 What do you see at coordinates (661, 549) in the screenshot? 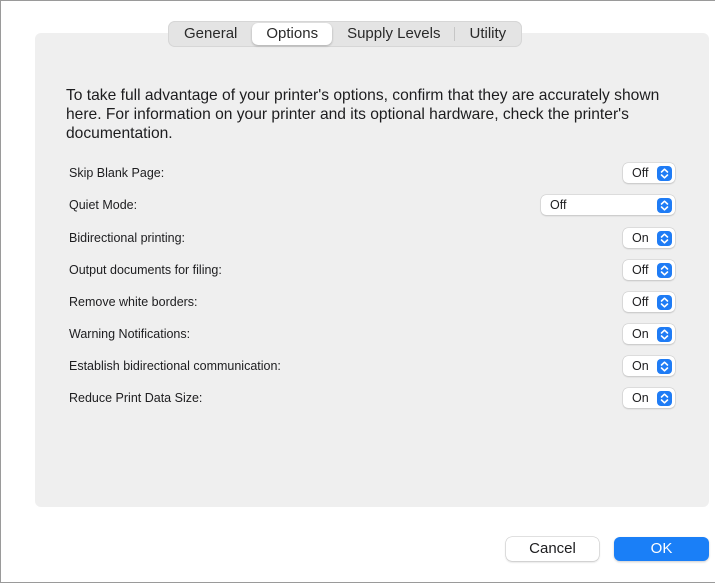
I see `ok-button: OK` at bounding box center [661, 549].